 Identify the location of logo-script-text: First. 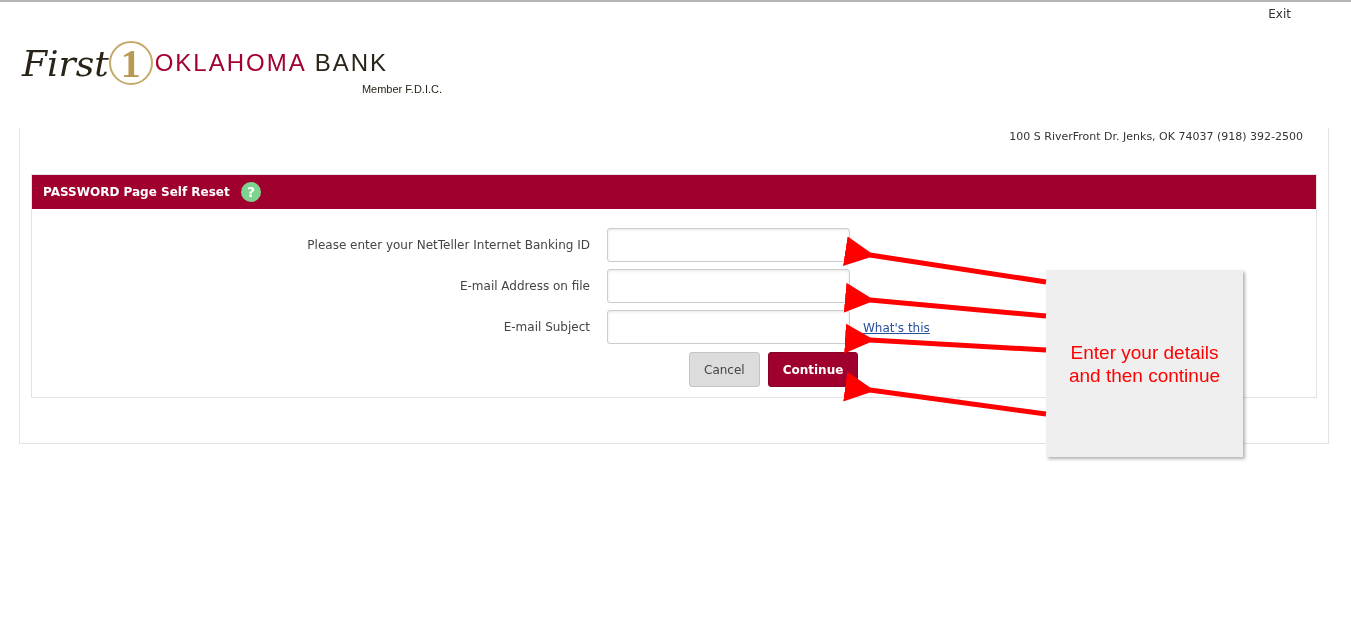
(65, 63).